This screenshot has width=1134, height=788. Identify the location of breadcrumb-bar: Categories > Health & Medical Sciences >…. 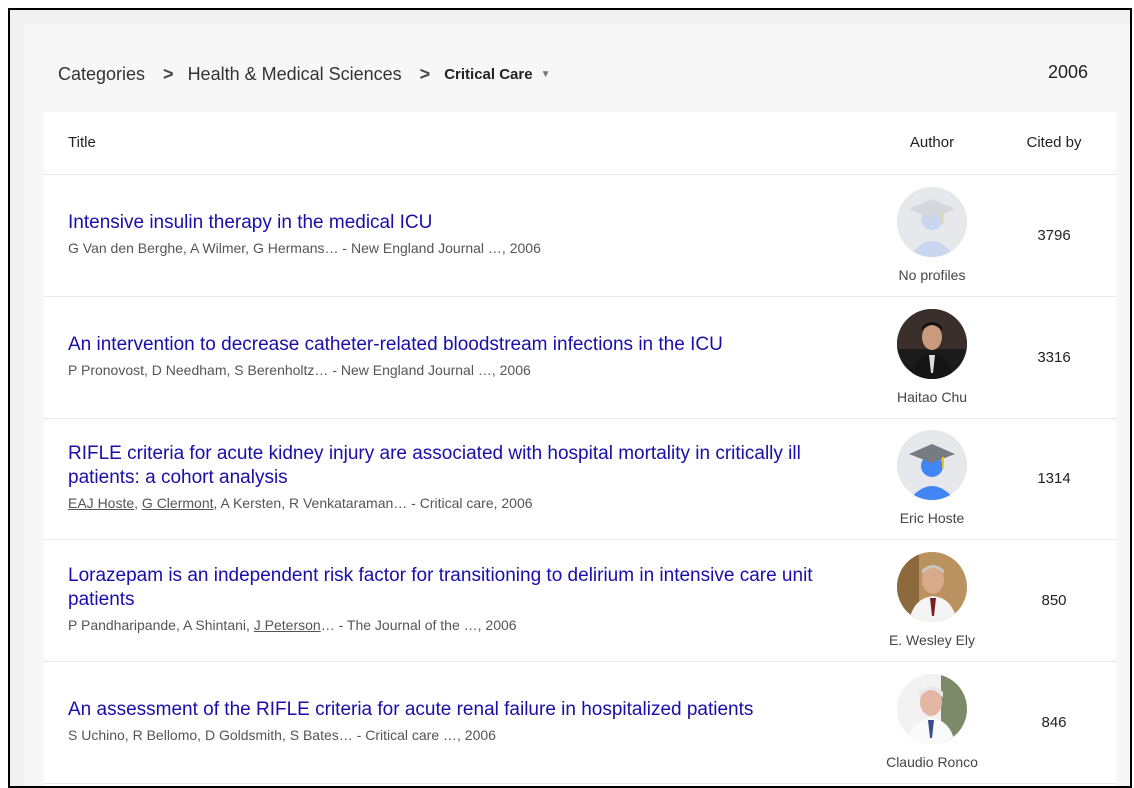
(577, 68).